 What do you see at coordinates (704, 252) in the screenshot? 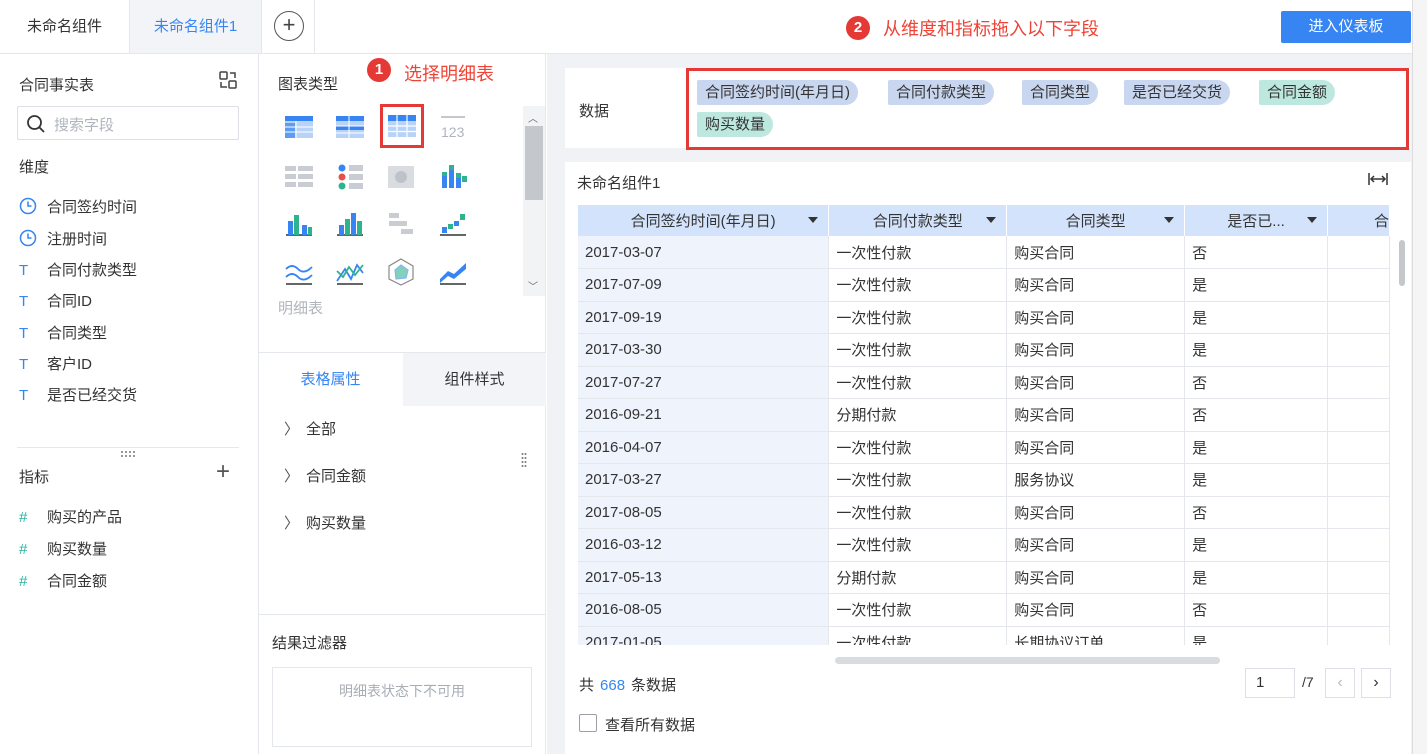
I see `table-cell: 2017-03-07` at bounding box center [704, 252].